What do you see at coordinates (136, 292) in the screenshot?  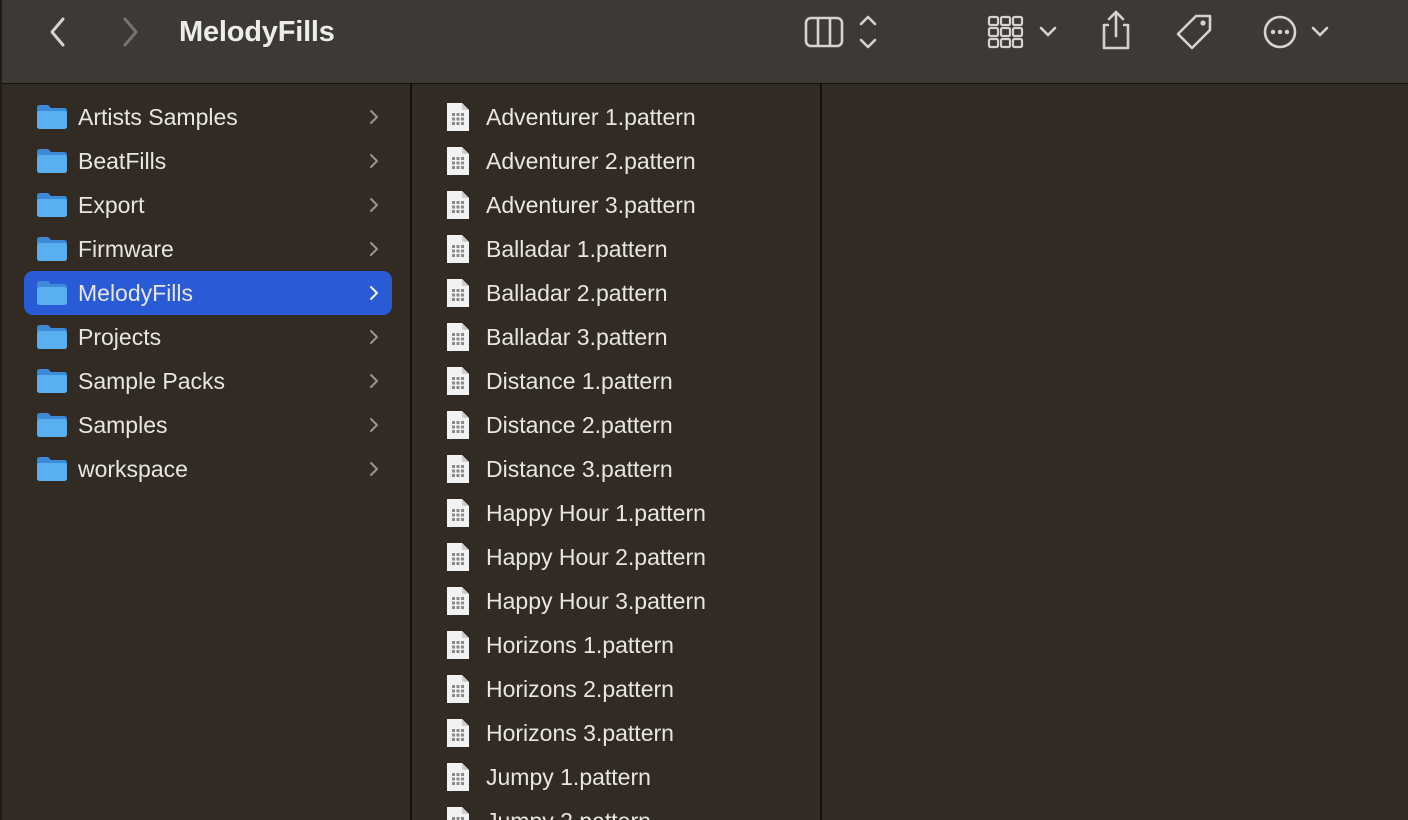 I see `folder-label: MelodyFills` at bounding box center [136, 292].